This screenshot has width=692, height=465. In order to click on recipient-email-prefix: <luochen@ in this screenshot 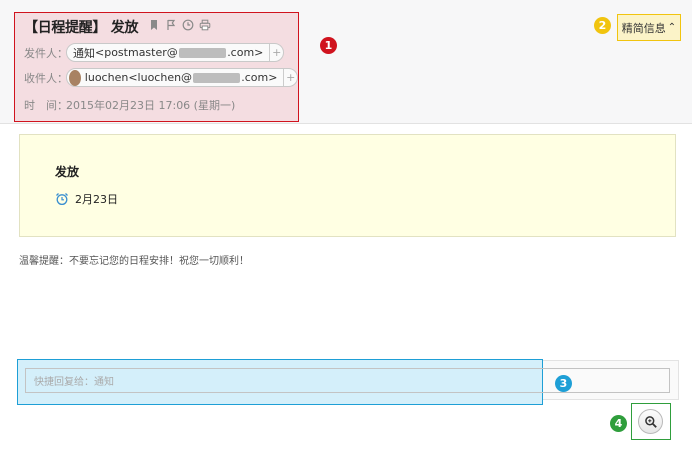, I will do `click(160, 77)`.